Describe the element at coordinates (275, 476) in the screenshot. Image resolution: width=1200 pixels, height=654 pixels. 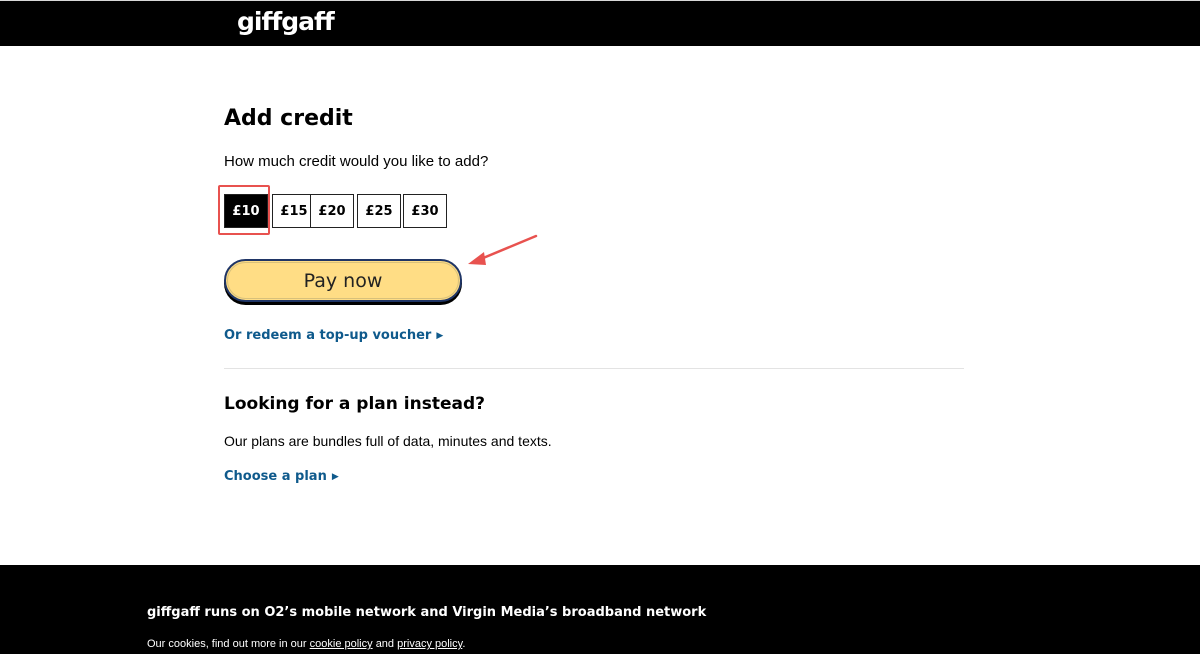
I see `choose-plan-label: Choose a plan` at that location.